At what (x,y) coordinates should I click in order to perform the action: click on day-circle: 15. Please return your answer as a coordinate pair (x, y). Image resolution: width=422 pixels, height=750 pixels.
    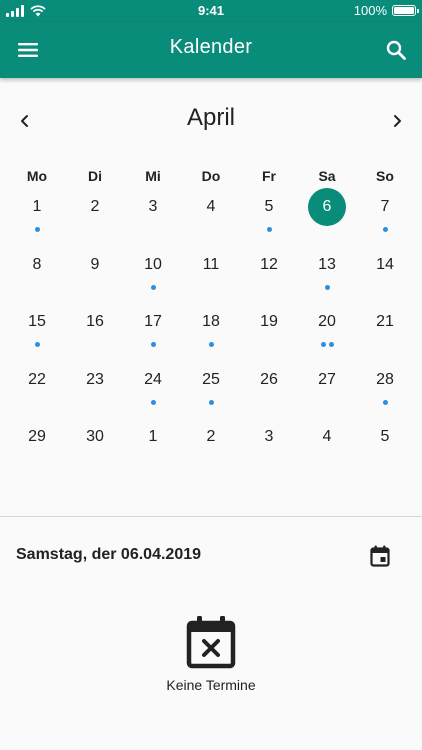
    Looking at the image, I should click on (37, 322).